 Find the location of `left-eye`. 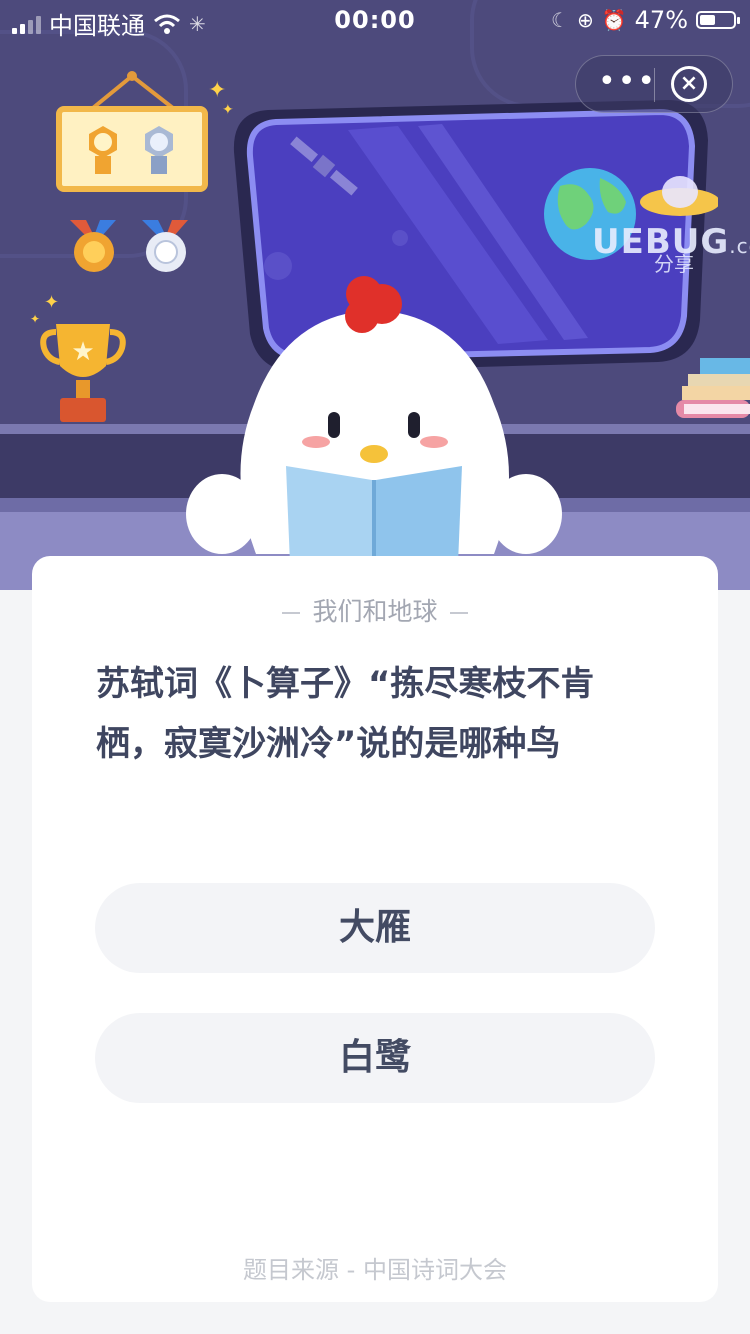

left-eye is located at coordinates (334, 425).